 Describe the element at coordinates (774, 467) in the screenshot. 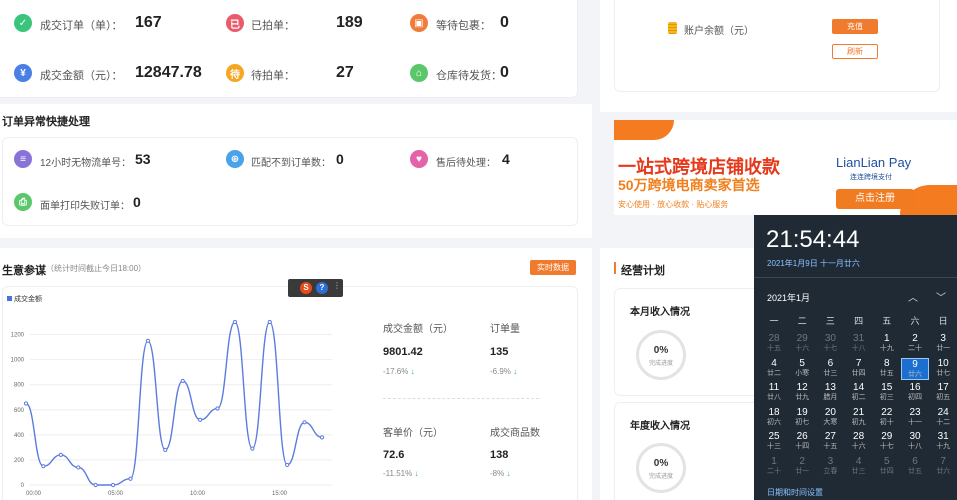

I see `calendar-day: 1 二十` at that location.